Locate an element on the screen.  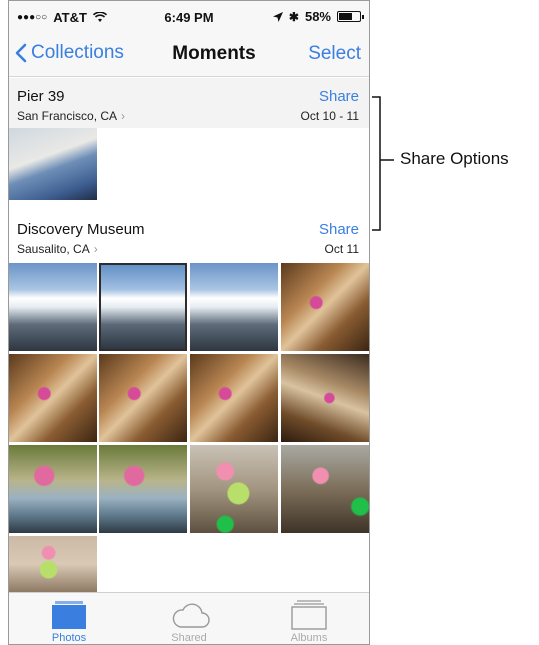
moment-location-text: San Francisco, CA is located at coordinates (67, 116).